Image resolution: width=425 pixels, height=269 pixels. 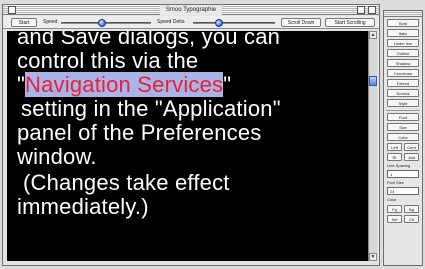 What do you see at coordinates (50, 22) in the screenshot?
I see `speed-label: Speed` at bounding box center [50, 22].